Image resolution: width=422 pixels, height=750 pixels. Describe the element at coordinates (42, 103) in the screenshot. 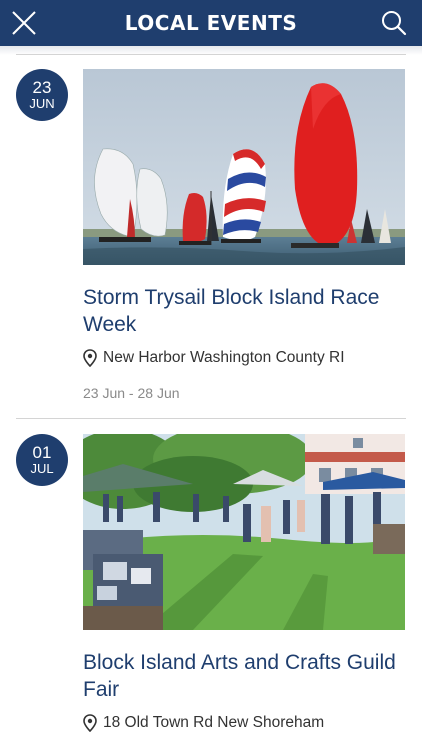

I see `date-month: JUN` at that location.